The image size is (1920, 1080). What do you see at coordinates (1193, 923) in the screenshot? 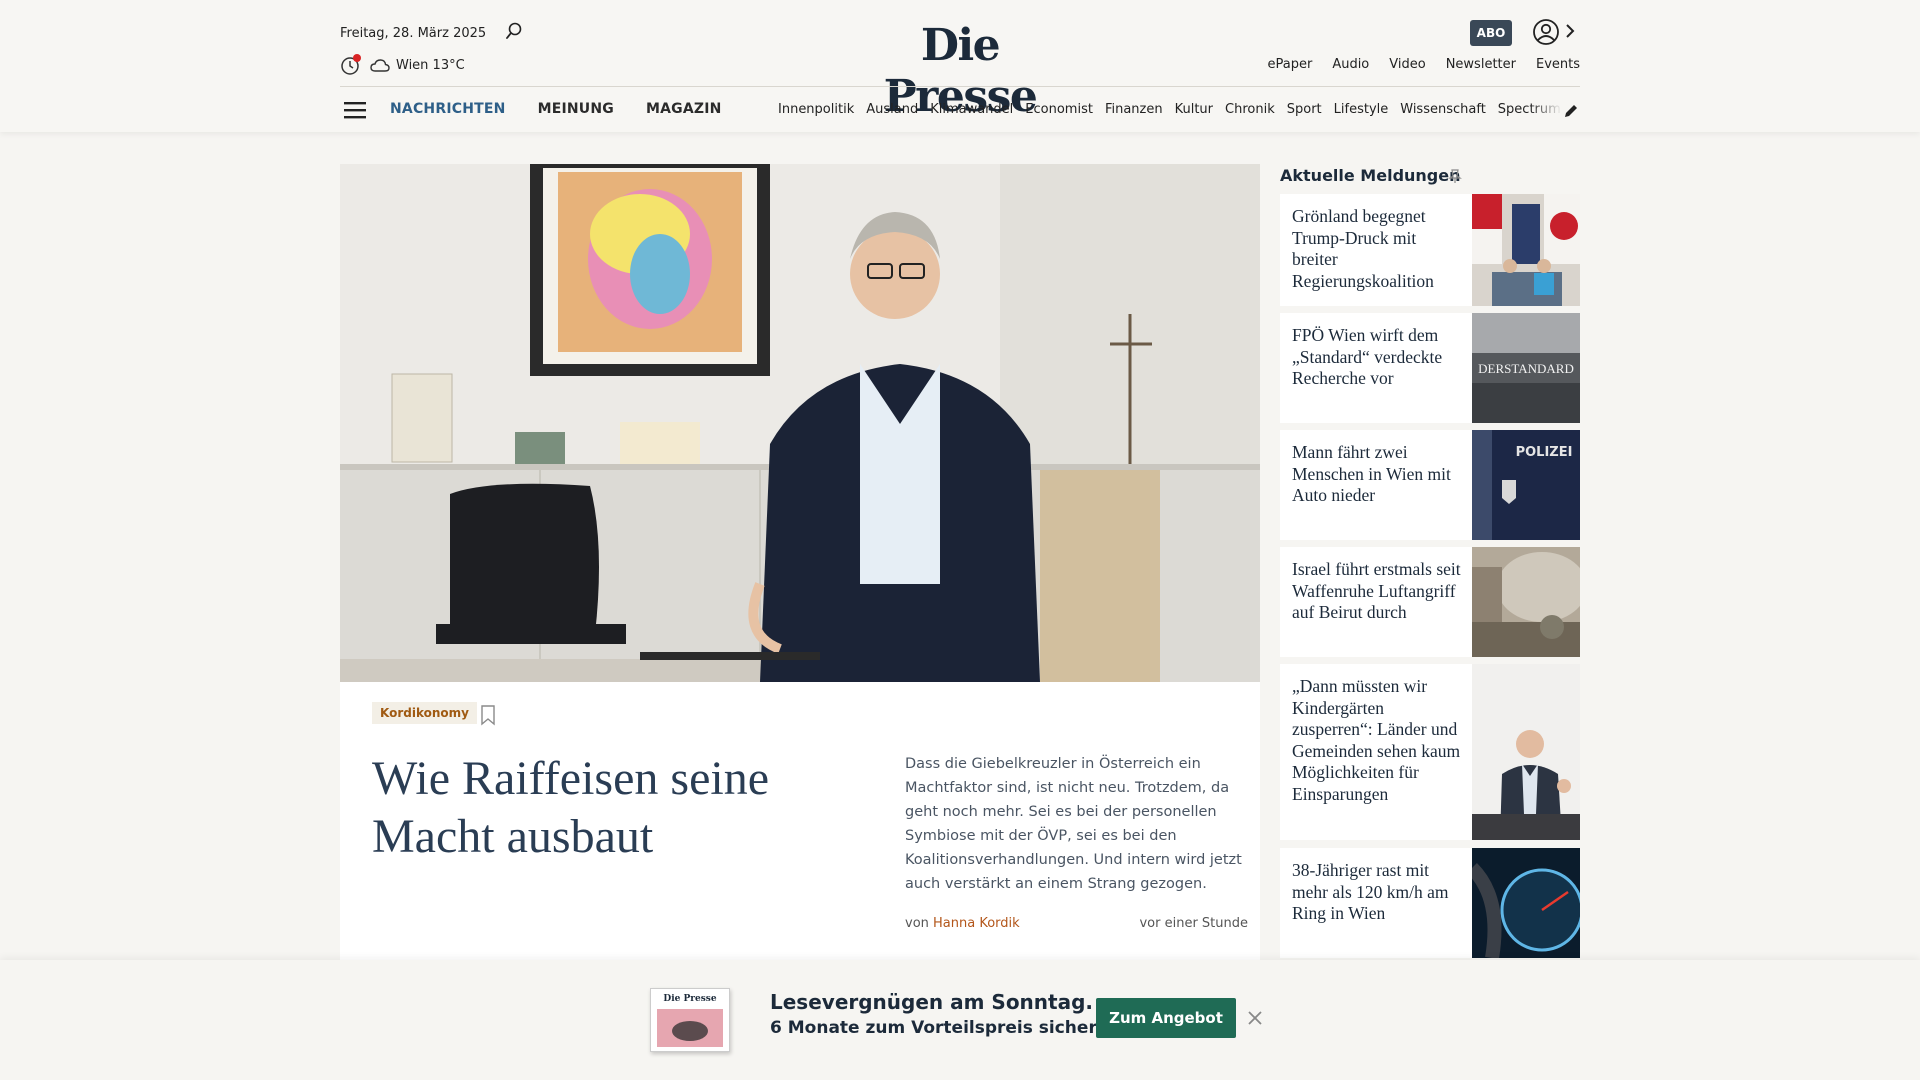
I see `article-timestamp: vor einer Stunde` at bounding box center [1193, 923].